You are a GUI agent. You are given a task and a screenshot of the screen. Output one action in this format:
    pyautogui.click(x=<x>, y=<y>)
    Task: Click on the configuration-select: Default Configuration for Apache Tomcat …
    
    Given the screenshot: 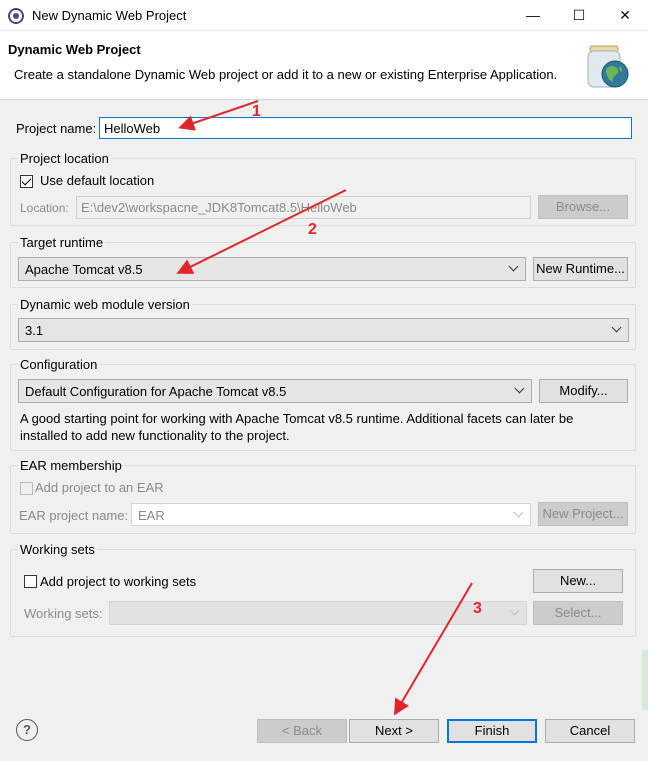 What is the action you would take?
    pyautogui.click(x=275, y=391)
    